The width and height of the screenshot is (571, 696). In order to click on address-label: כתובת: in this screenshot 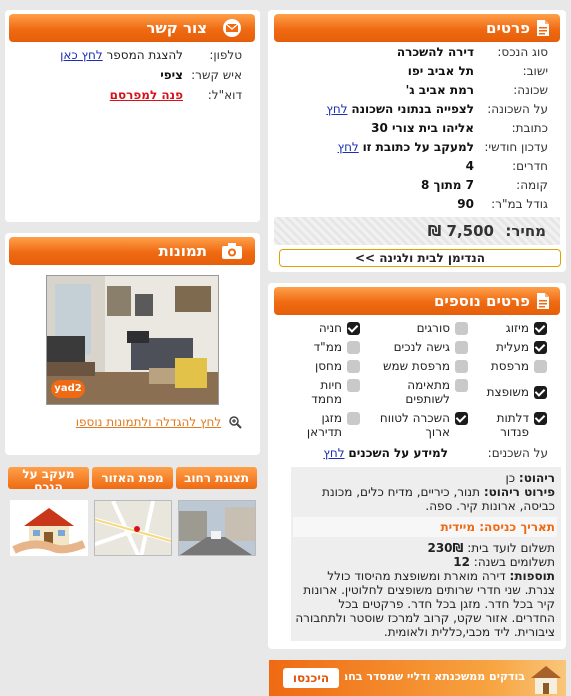, I will do `click(529, 128)`.